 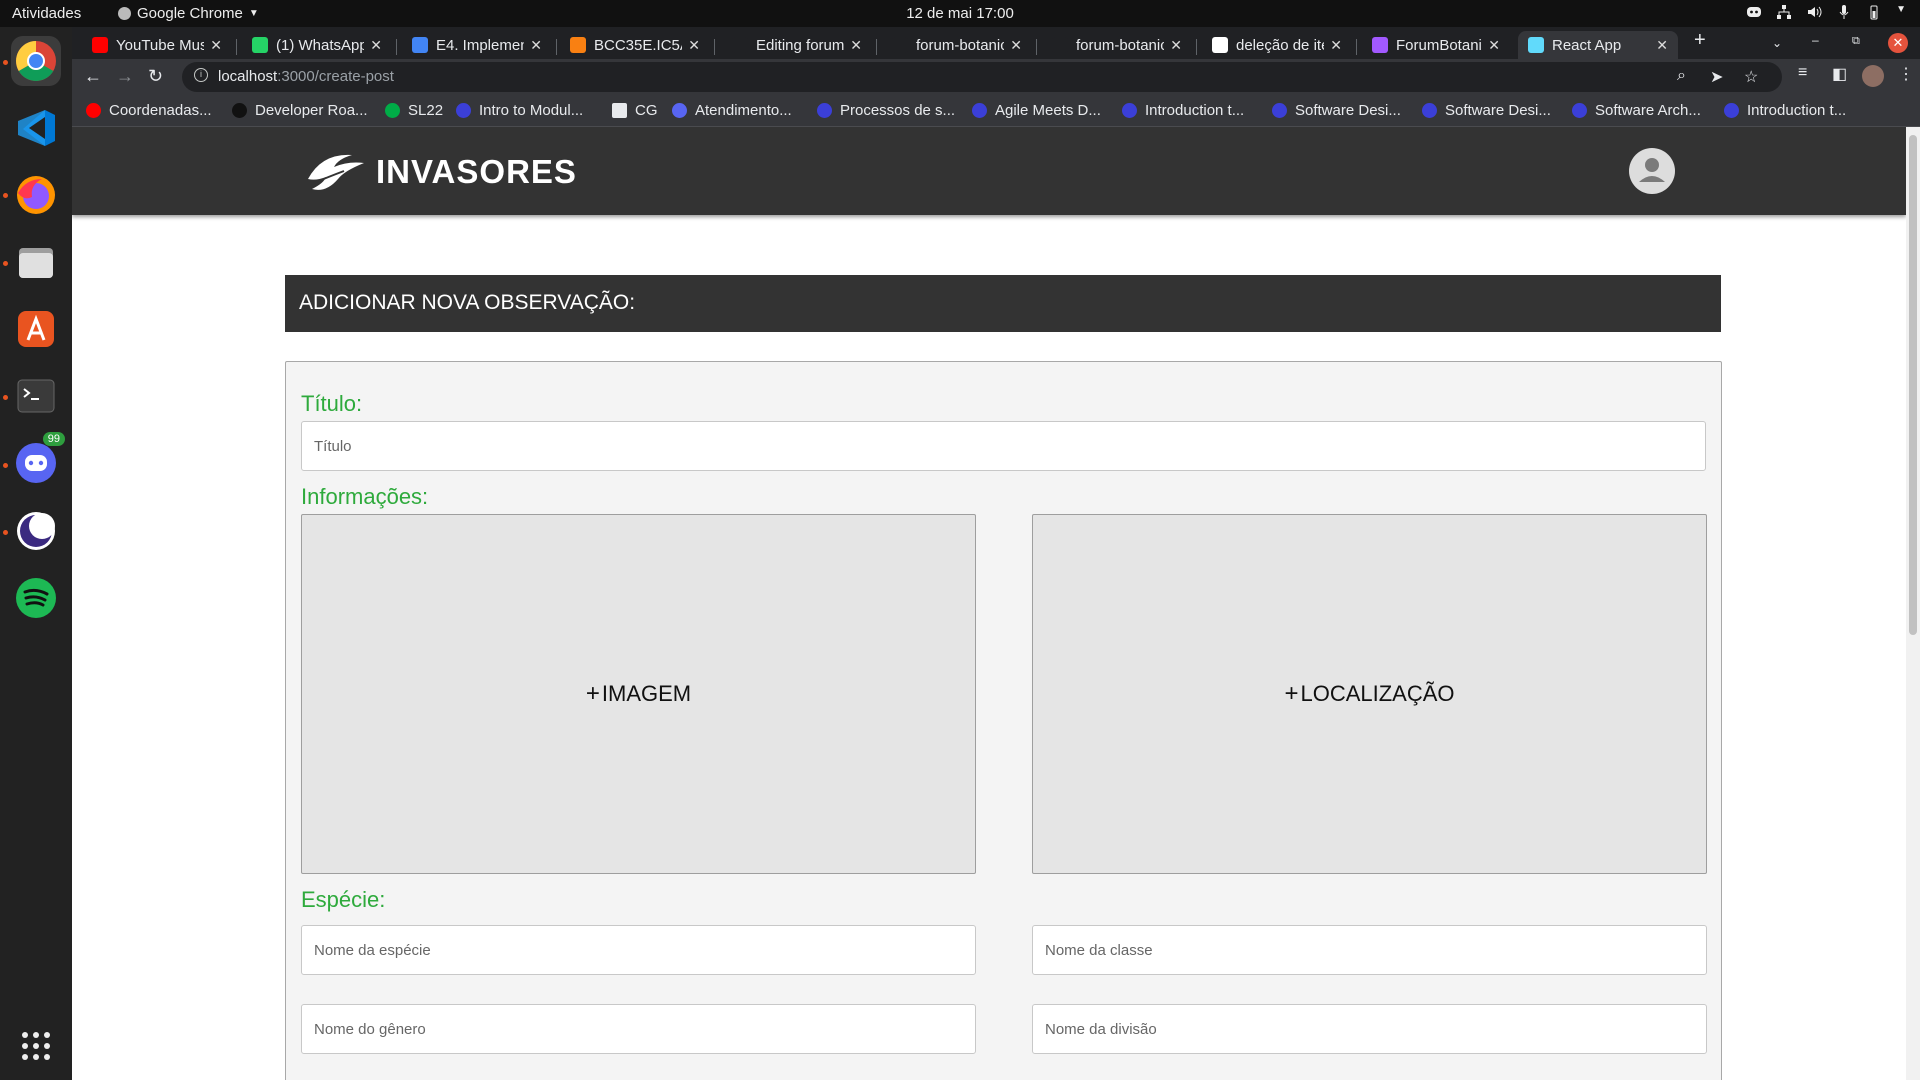 I want to click on figma-icon, so click(x=1380, y=45).